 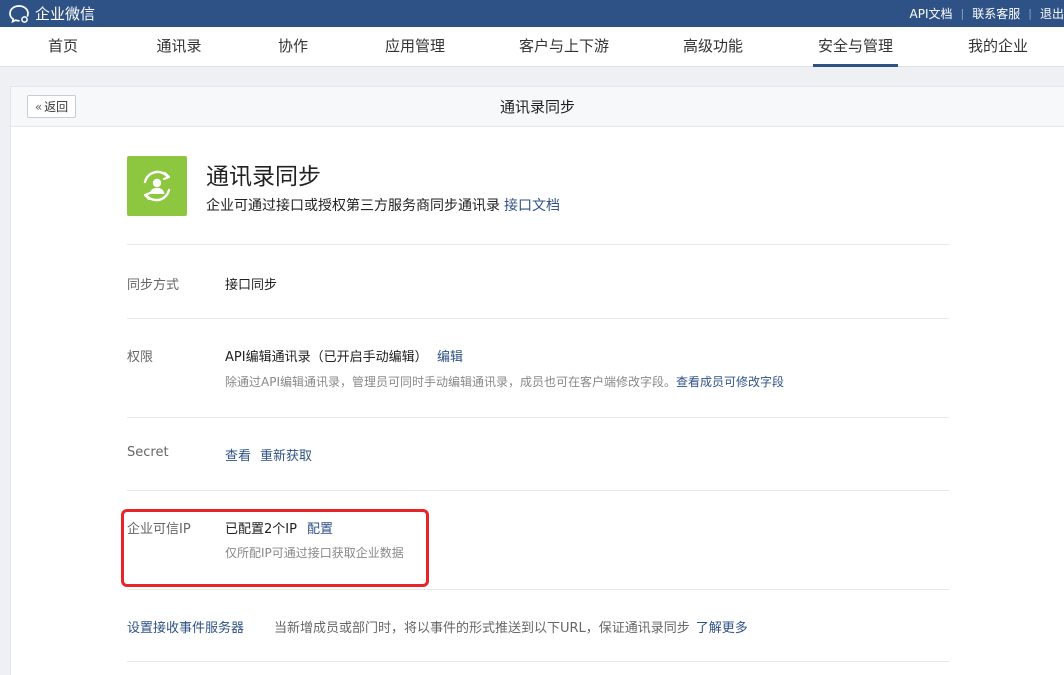 I want to click on contact-support-link: 联系客服, so click(x=996, y=13).